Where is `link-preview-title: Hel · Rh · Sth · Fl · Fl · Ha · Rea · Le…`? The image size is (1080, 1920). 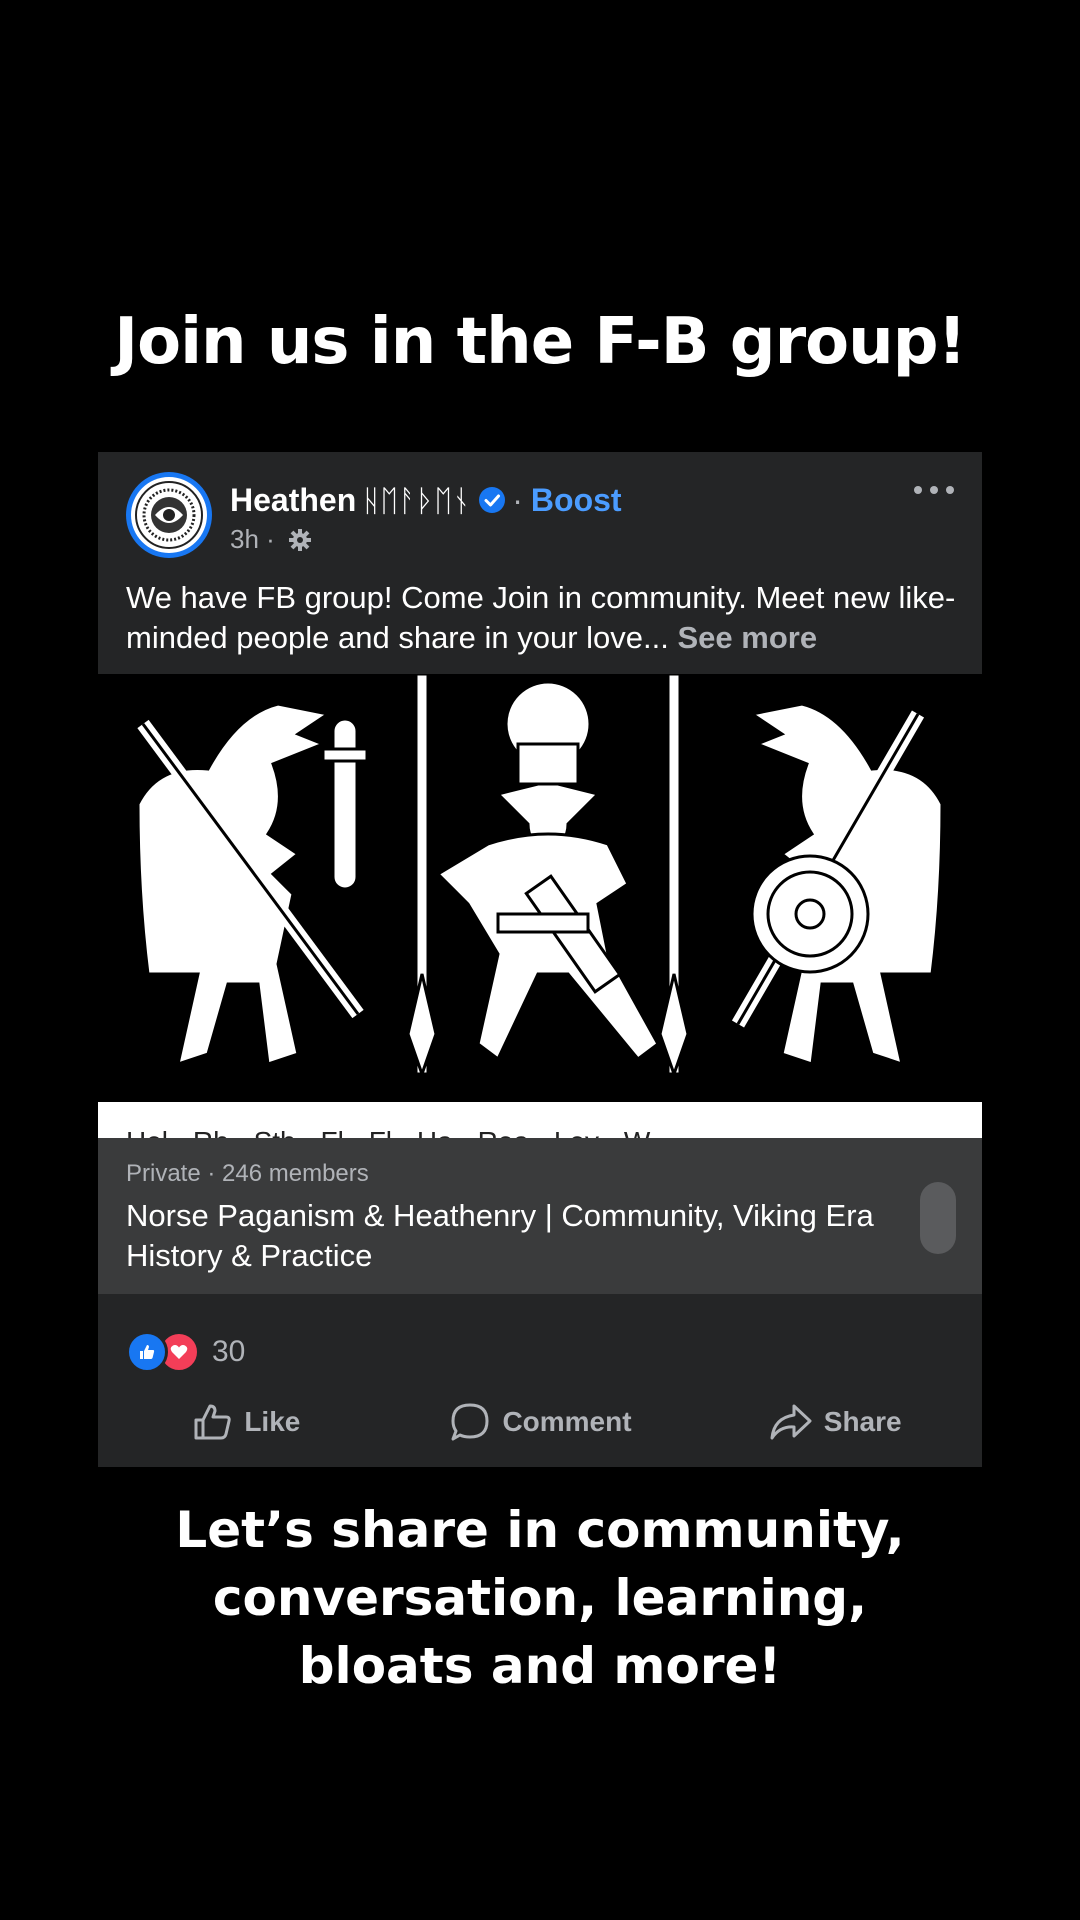 link-preview-title: Hel · Rh · Sth · Fl · Fl · Ha · Rea · Le… is located at coordinates (388, 1132).